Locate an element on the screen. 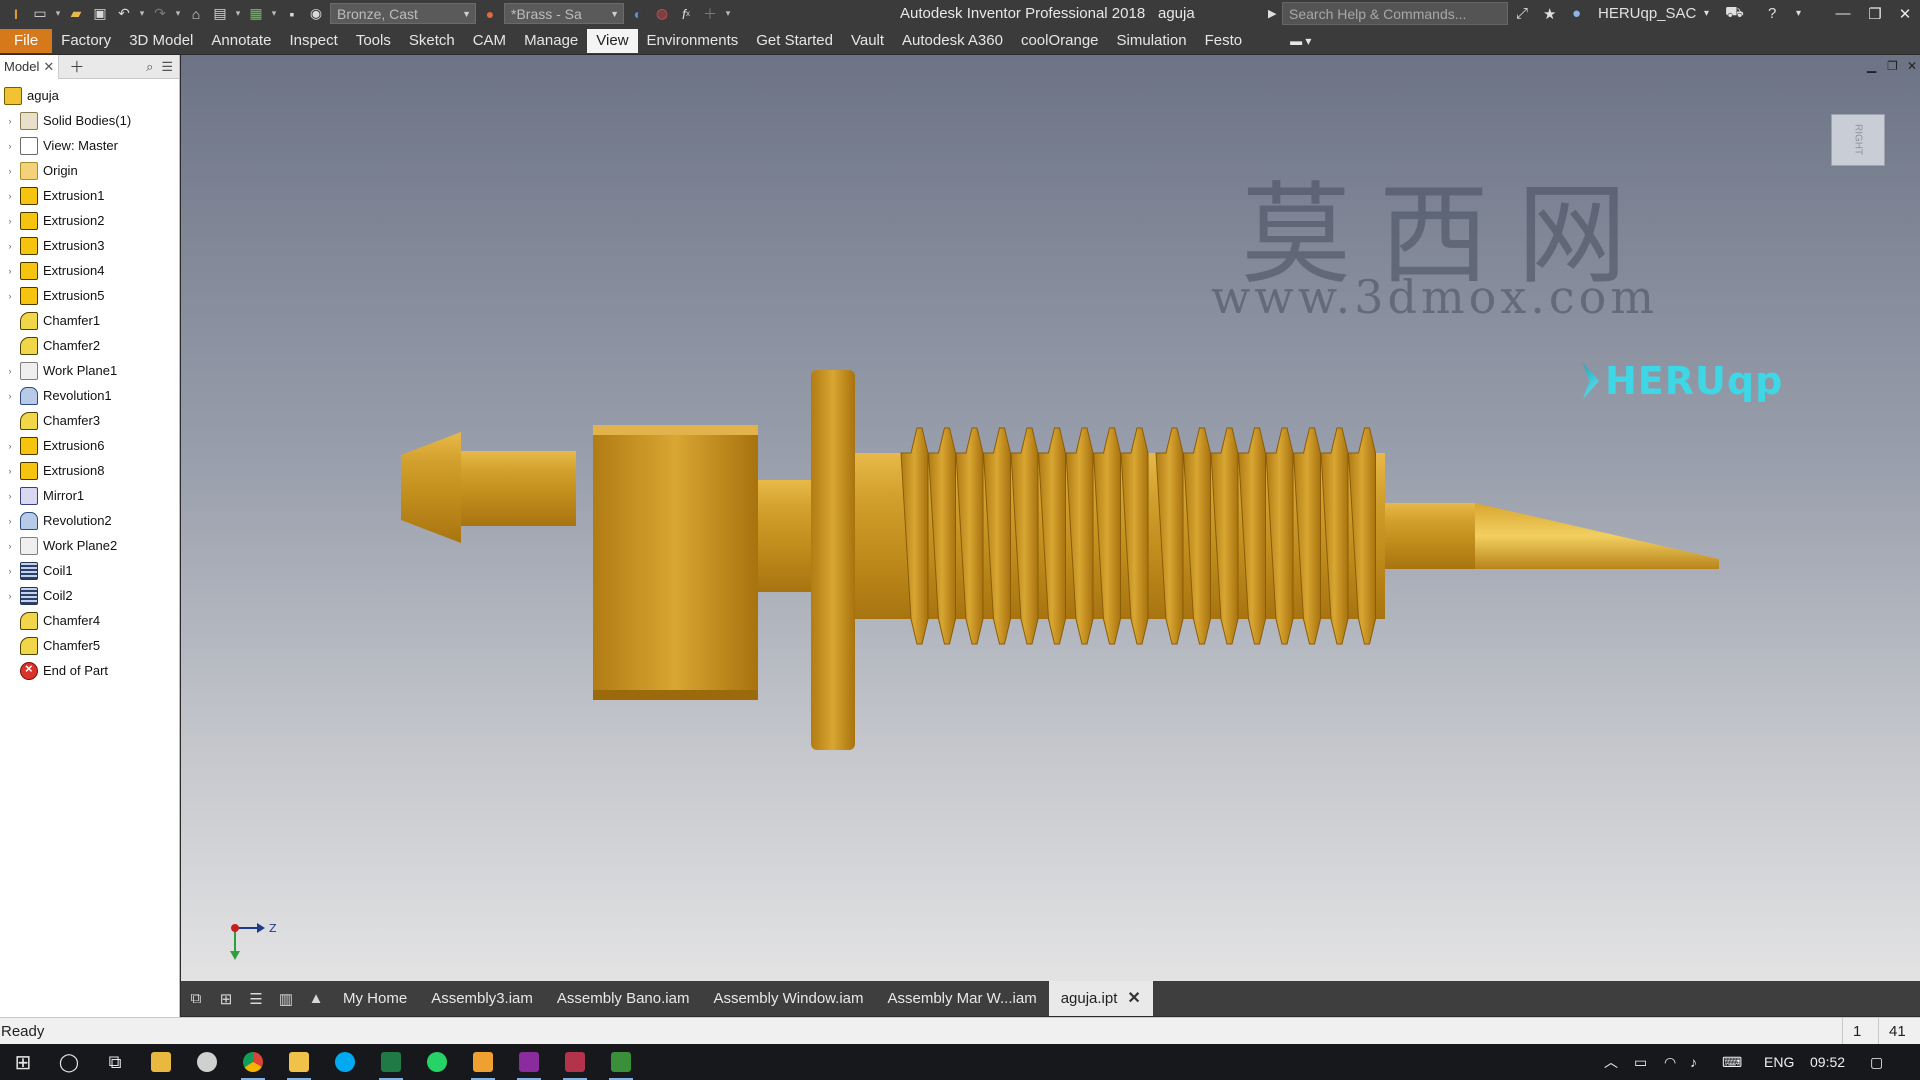 The height and width of the screenshot is (1080, 1920). language-indicator: ENG is located at coordinates (1779, 1062).